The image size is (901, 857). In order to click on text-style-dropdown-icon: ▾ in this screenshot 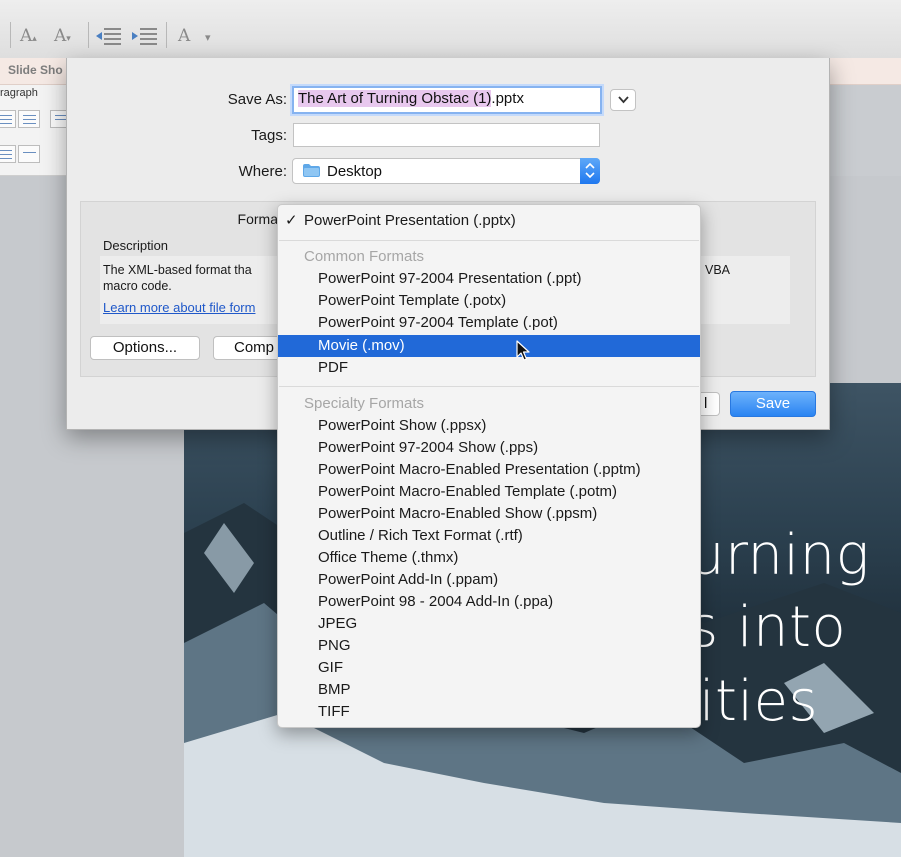, I will do `click(208, 37)`.